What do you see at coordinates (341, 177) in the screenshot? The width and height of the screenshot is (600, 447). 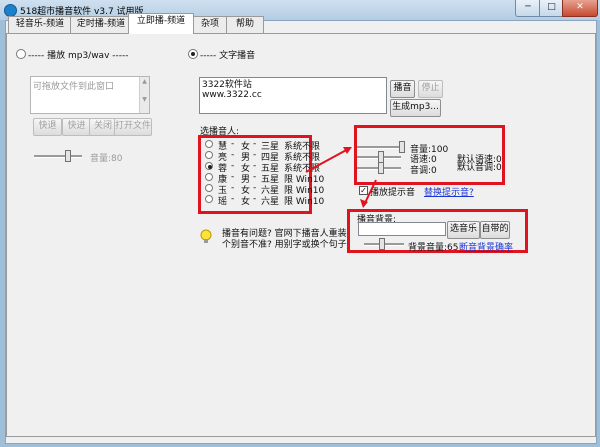 I see `annotation-arrows` at bounding box center [341, 177].